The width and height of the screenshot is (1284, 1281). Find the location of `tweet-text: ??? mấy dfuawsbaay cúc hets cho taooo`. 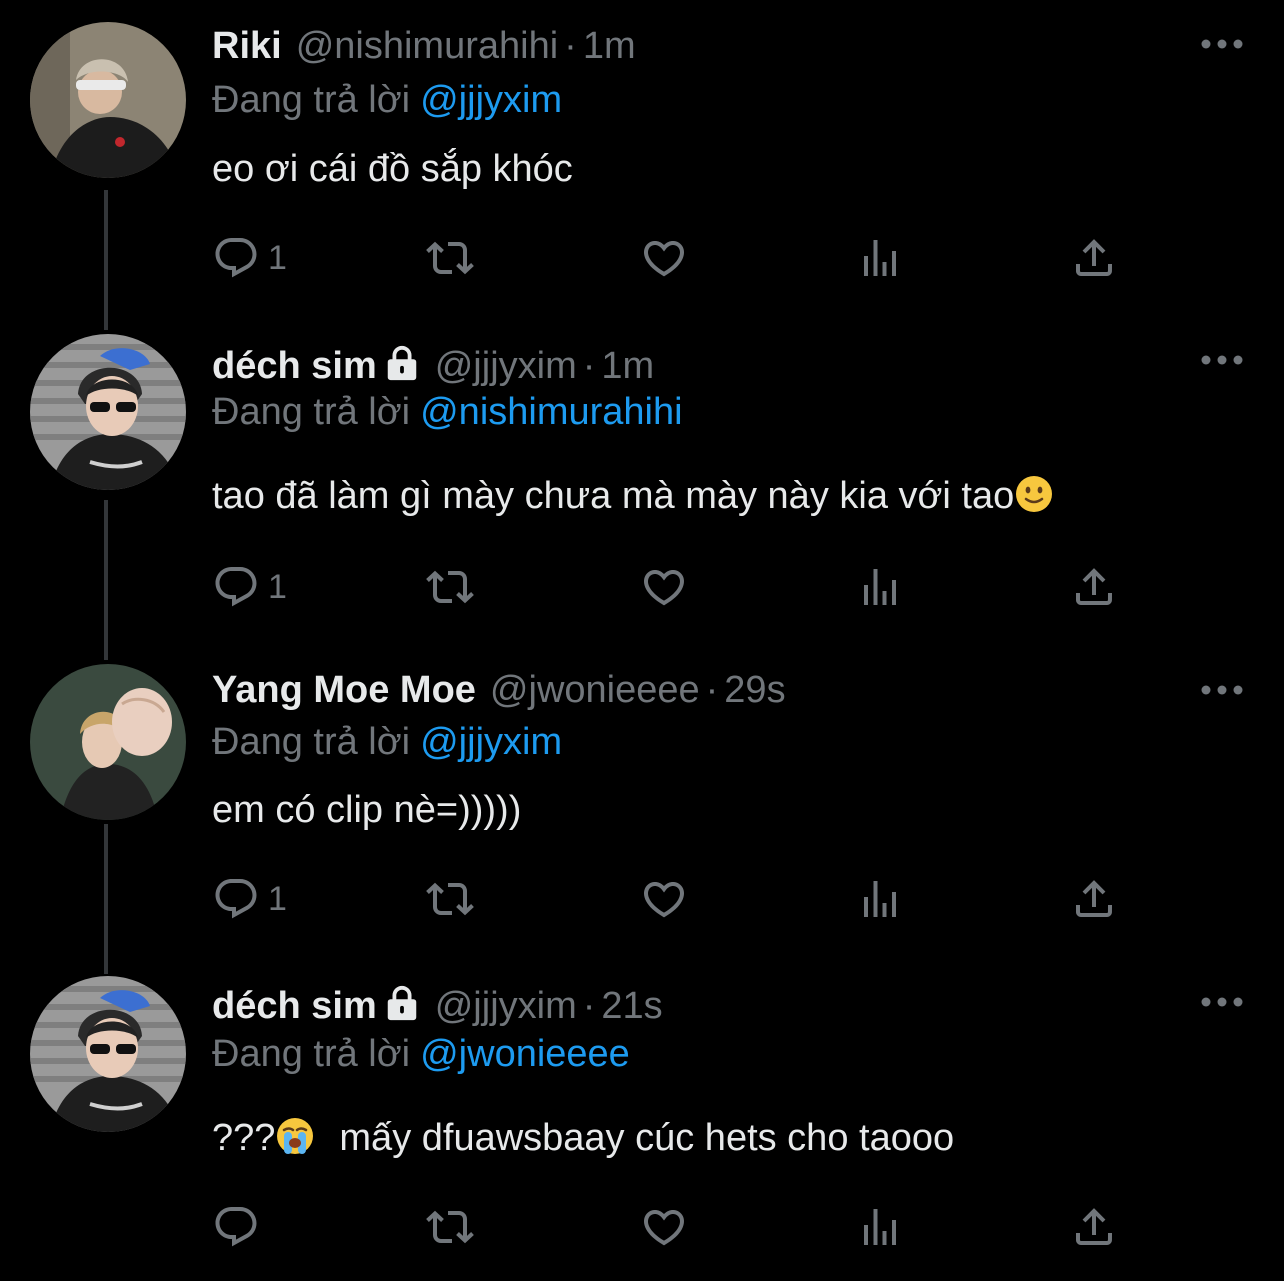

tweet-text: ??? mấy dfuawsbaay cúc hets cho taooo is located at coordinates (583, 1138).